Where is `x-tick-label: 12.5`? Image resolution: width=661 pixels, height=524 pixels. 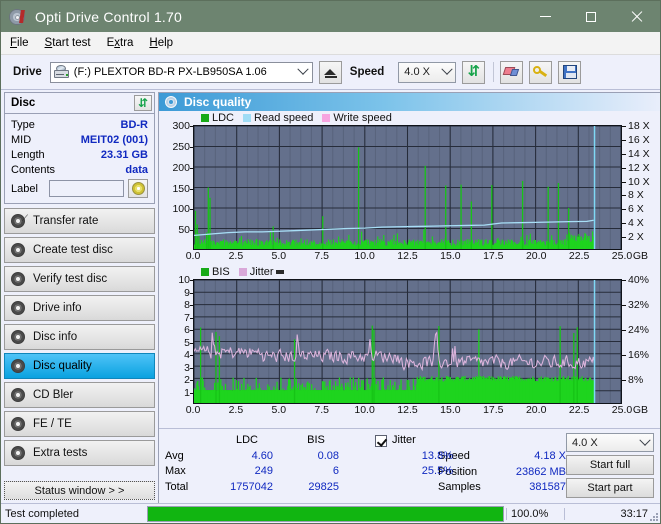
x-tick-label: 12.5 is located at coordinates (407, 256).